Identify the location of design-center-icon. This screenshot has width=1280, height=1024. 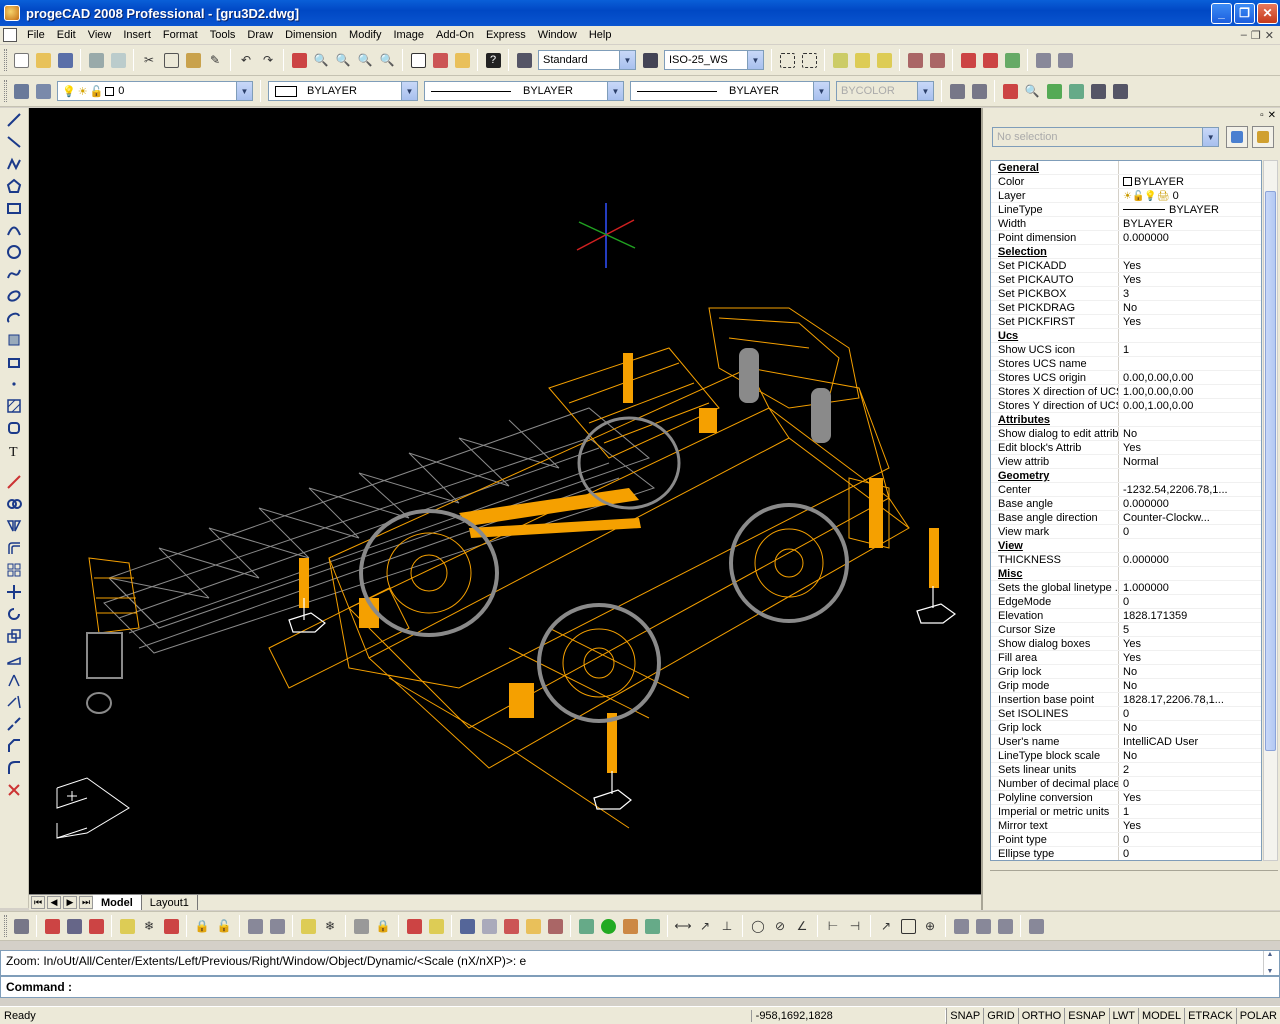
(440, 60).